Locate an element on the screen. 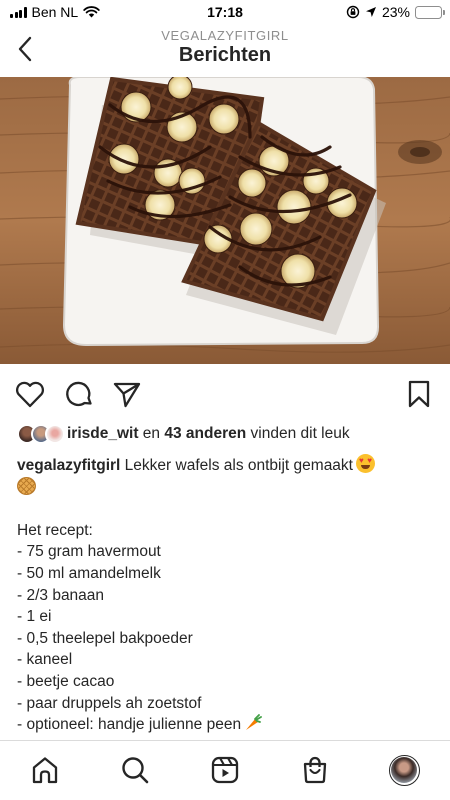  caption-emoji-line is located at coordinates (227, 487).